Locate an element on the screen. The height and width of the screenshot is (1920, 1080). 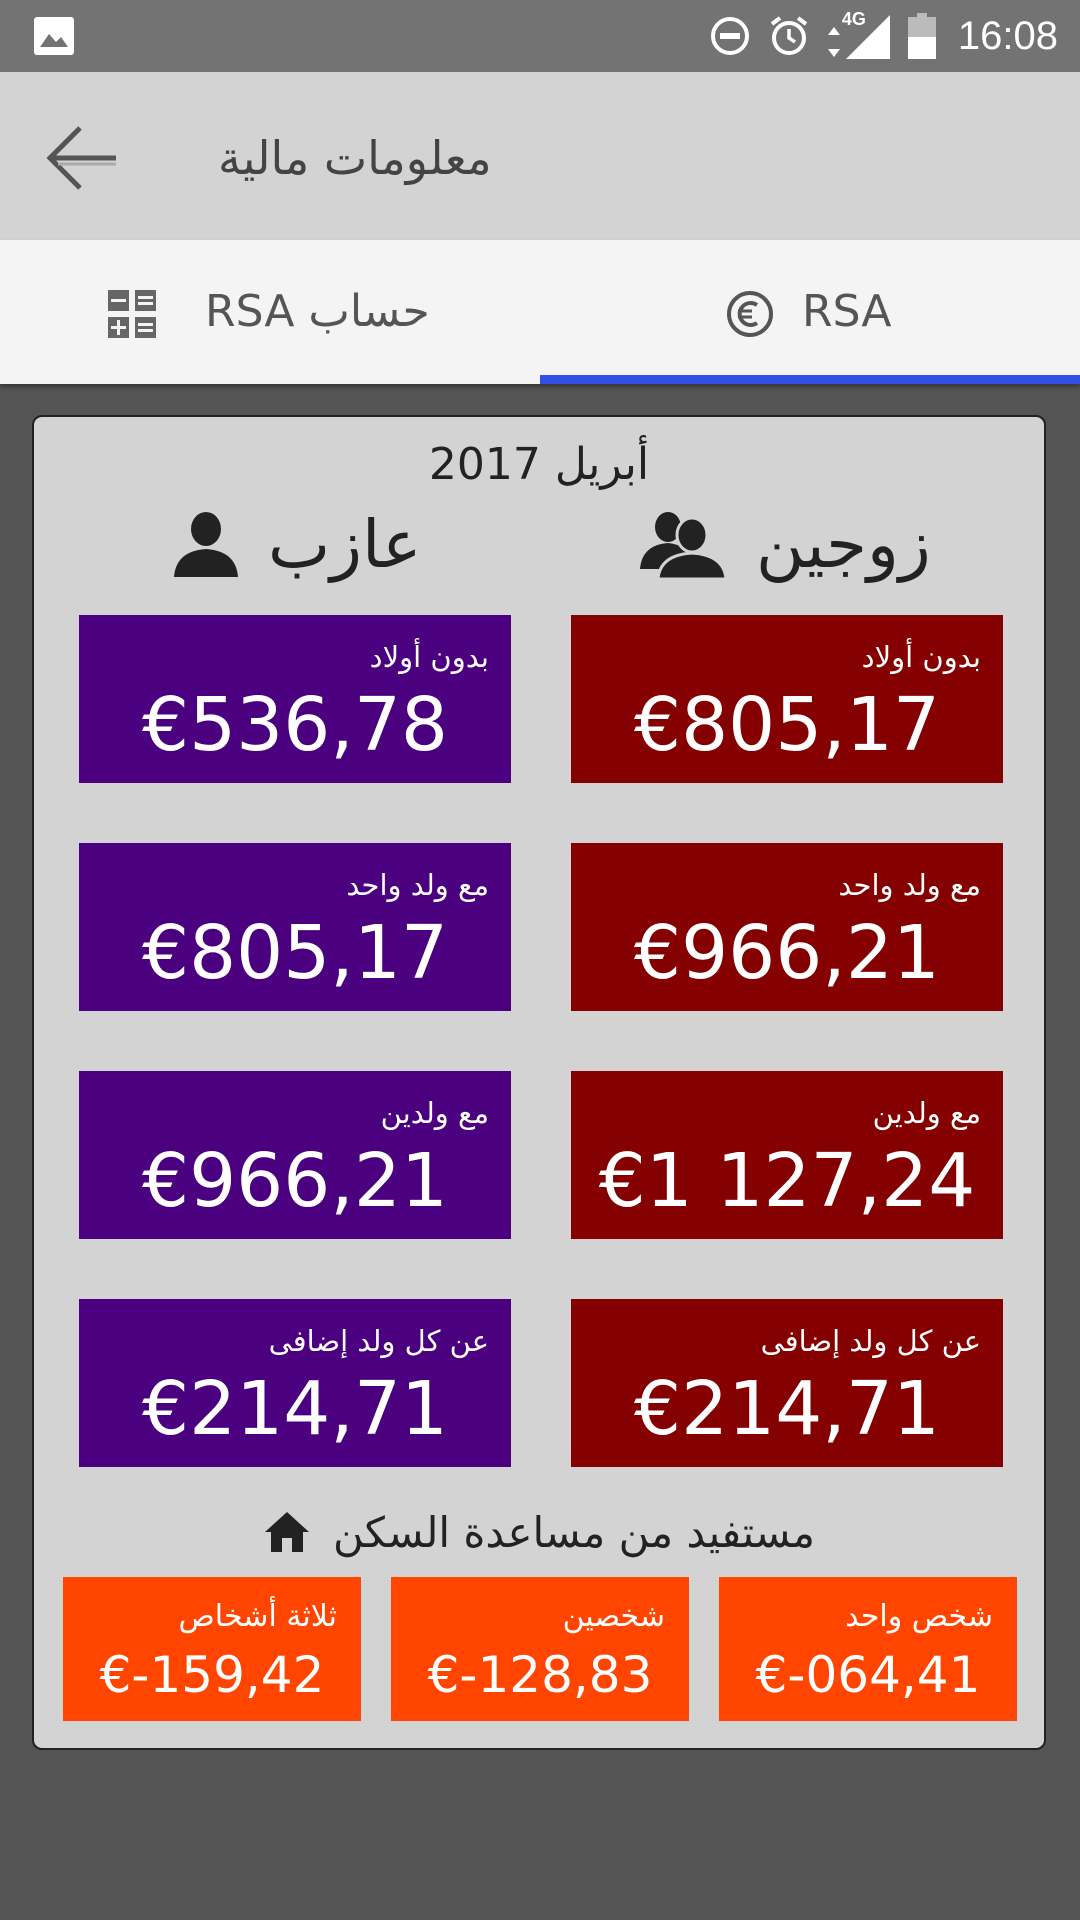
couple-heading: زوجين is located at coordinates (784, 544).